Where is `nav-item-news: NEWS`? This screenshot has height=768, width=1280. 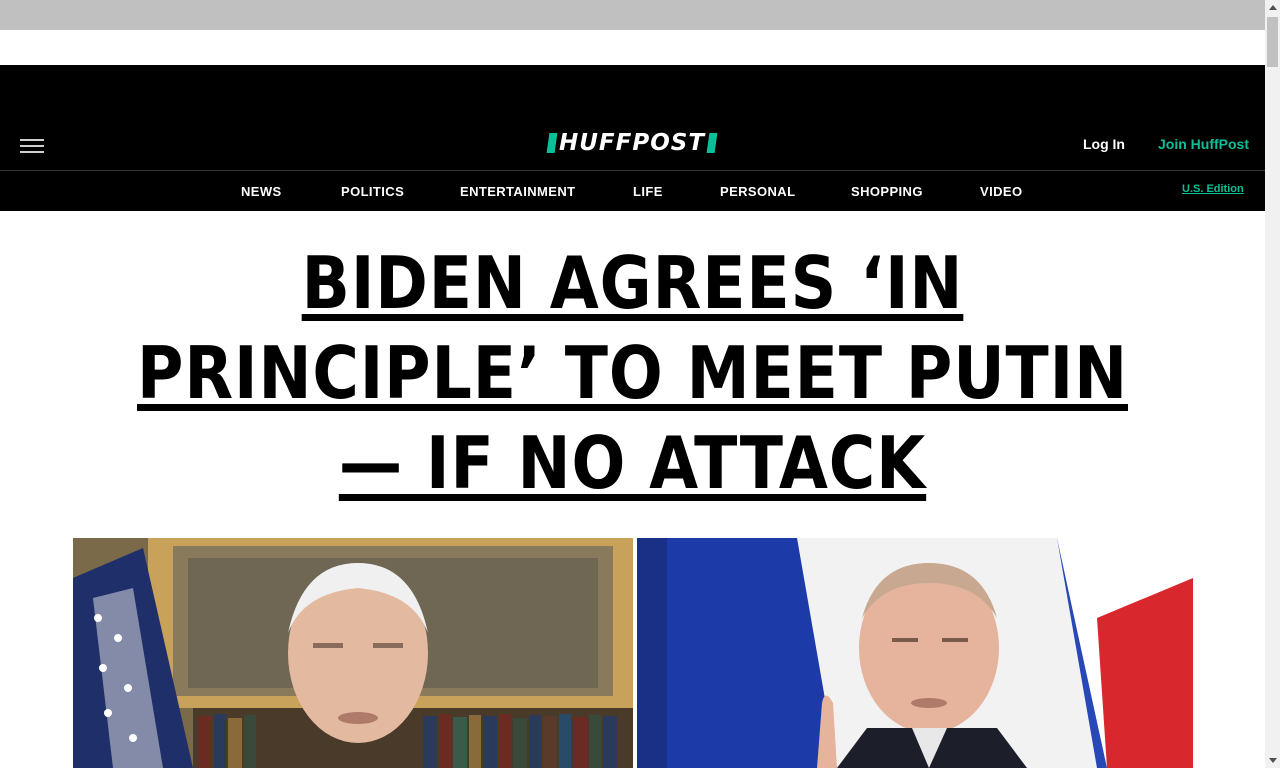
nav-item-news: NEWS is located at coordinates (261, 191).